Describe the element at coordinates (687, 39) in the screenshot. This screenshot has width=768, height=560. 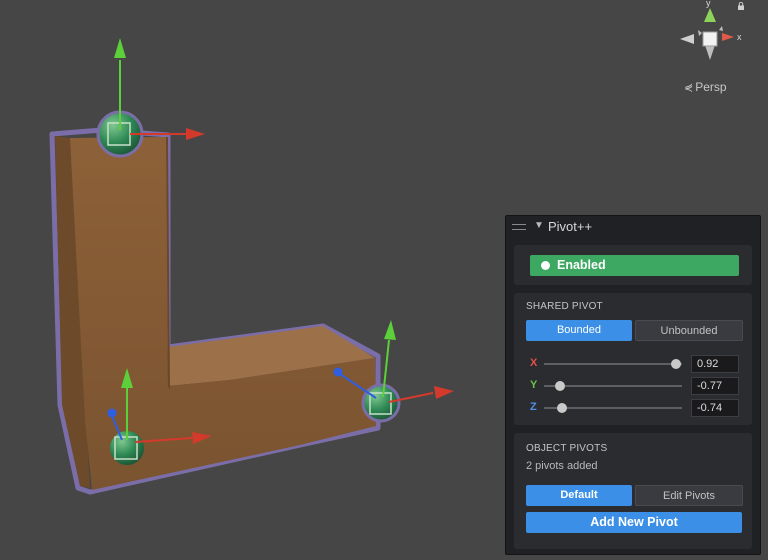
I see `gizmo-neg-x-cone-icon` at that location.